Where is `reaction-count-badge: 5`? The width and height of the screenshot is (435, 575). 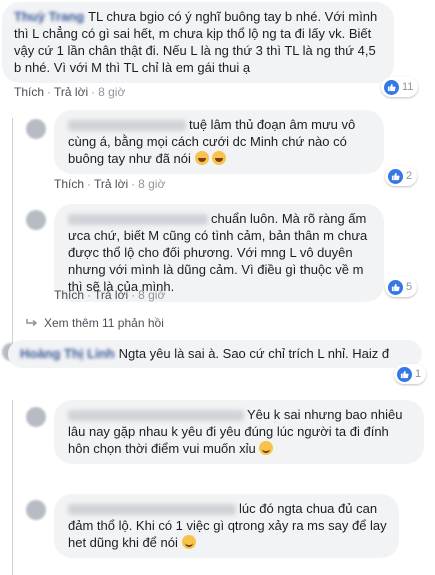
reaction-count-badge: 5 is located at coordinates (401, 287).